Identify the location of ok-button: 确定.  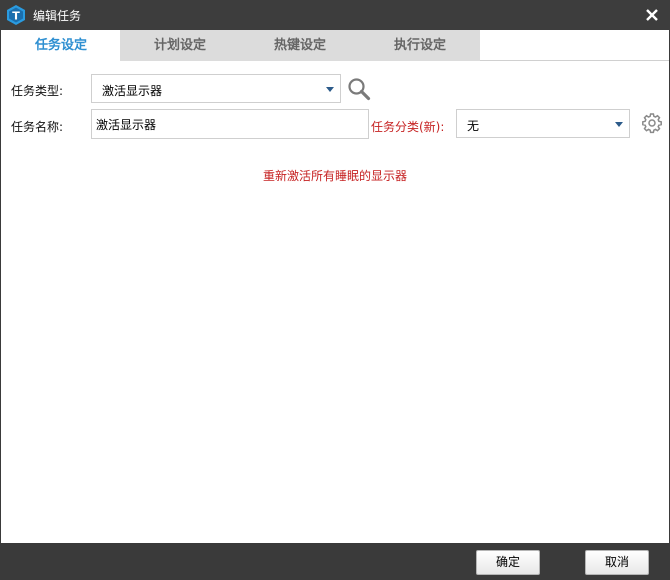
(508, 562).